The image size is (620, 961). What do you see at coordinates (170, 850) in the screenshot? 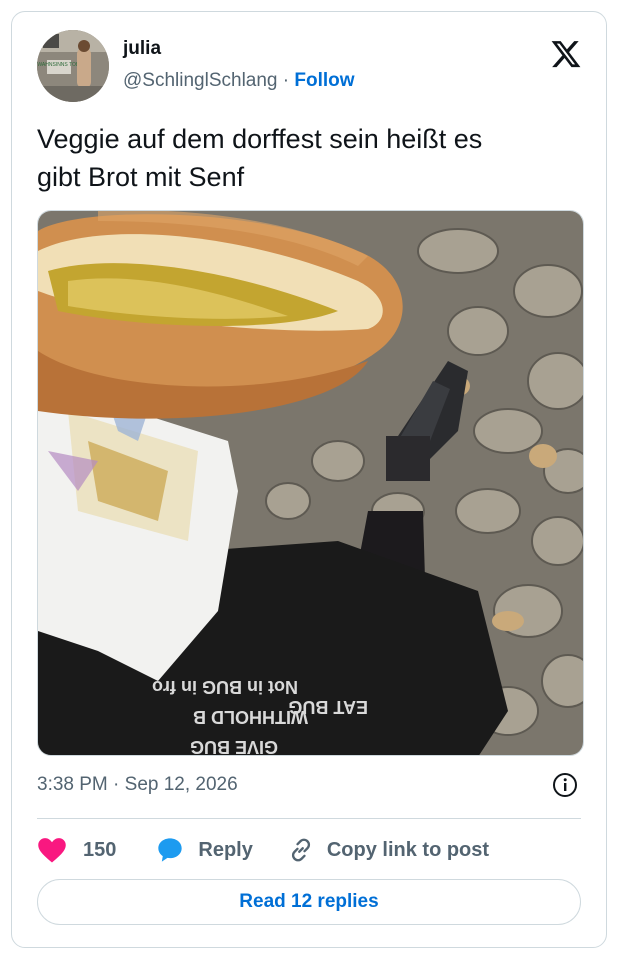
I see `reply-bubble-icon` at bounding box center [170, 850].